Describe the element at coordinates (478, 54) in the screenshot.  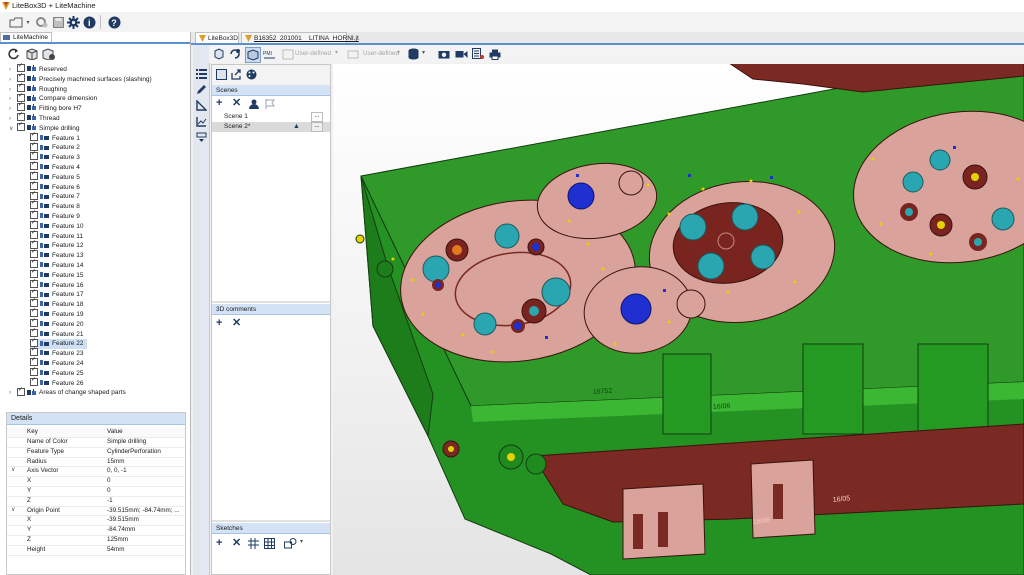
I see `export-button` at that location.